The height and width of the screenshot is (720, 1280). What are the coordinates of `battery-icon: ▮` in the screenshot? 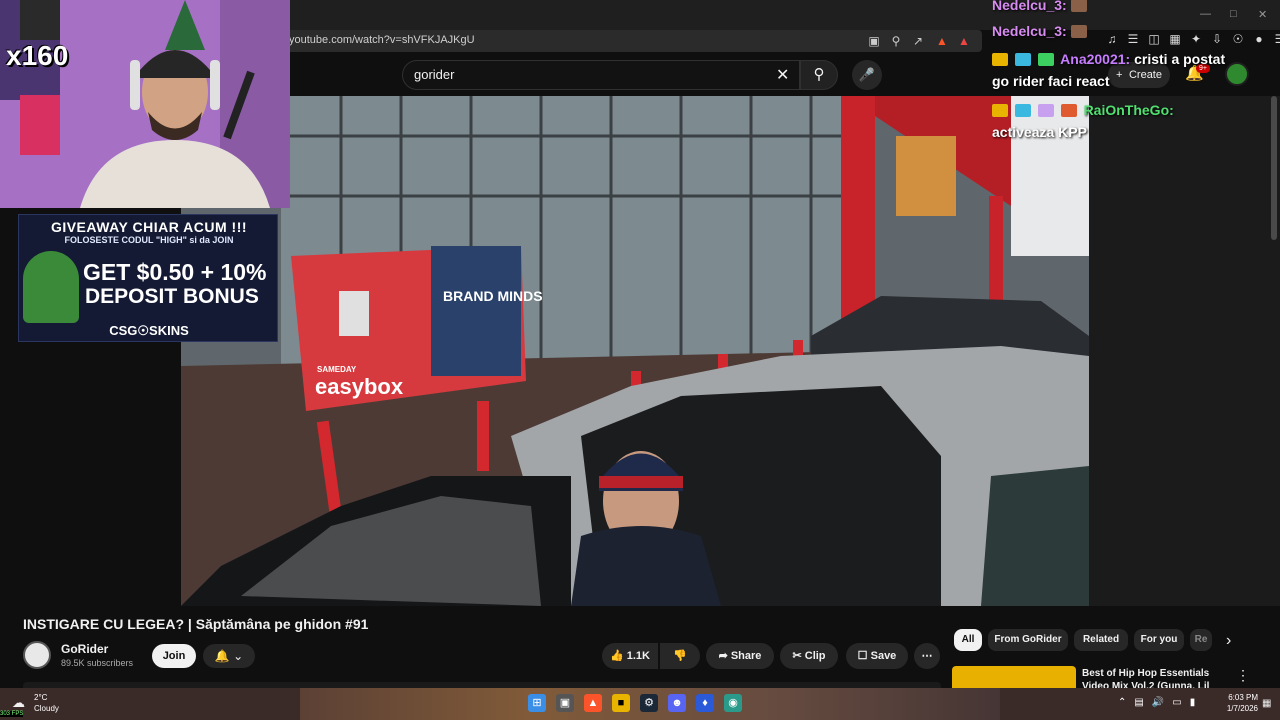 It's located at (1193, 702).